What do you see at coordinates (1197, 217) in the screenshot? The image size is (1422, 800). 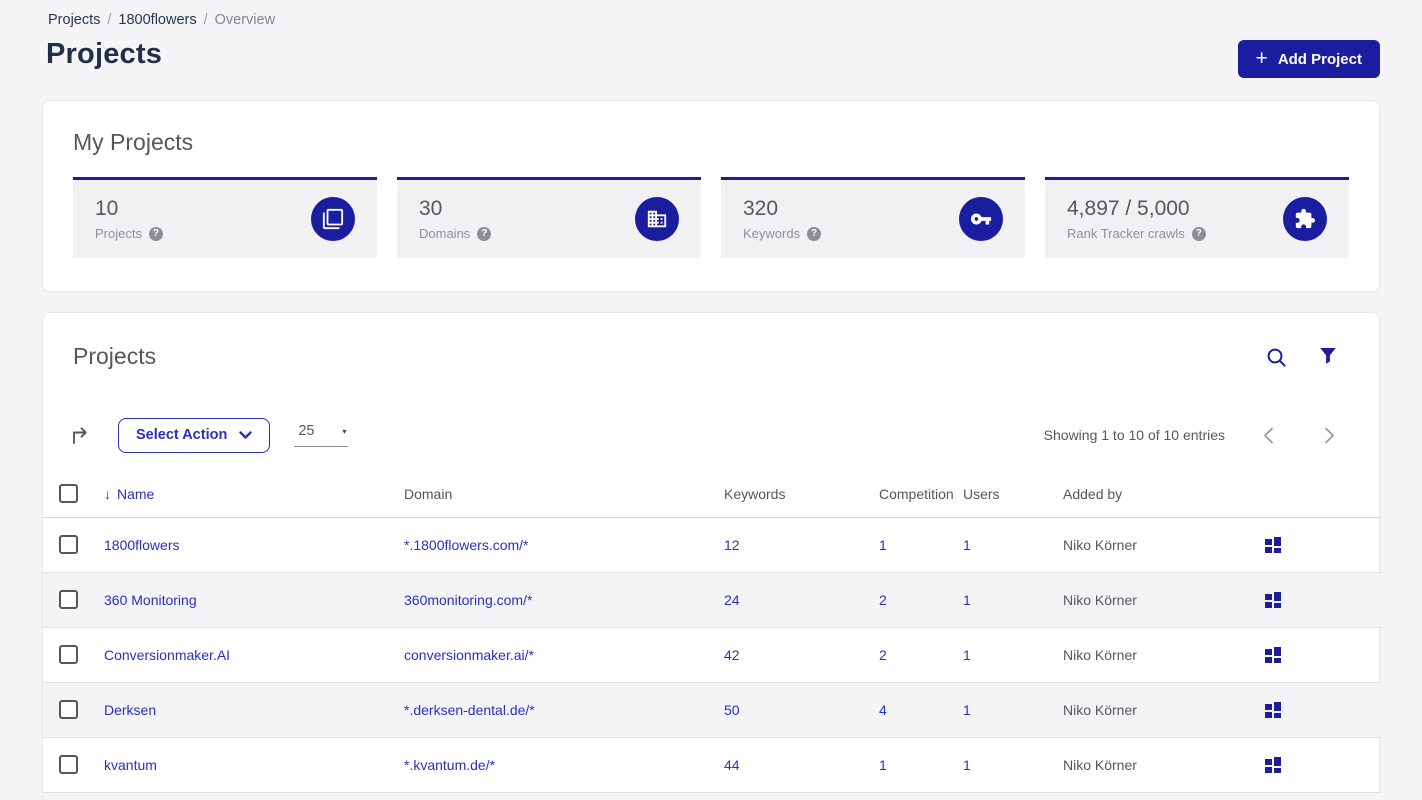 I see `stat-tile-crawls: 4,897 / 5,000 Rank Tracker crawls ?` at bounding box center [1197, 217].